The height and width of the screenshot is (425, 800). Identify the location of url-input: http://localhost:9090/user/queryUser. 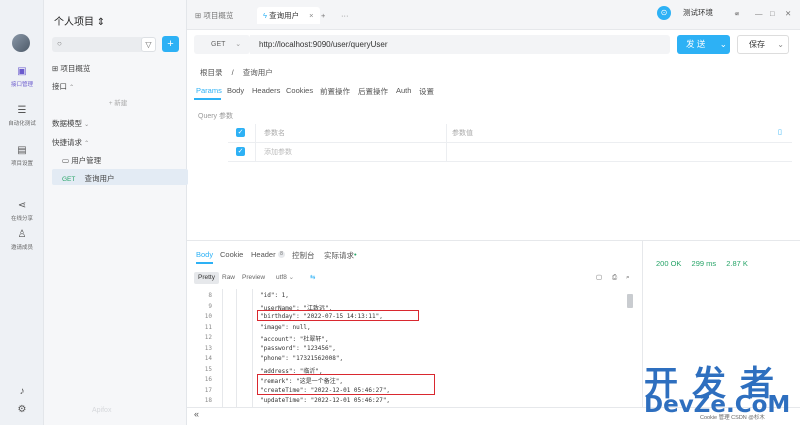
(460, 44).